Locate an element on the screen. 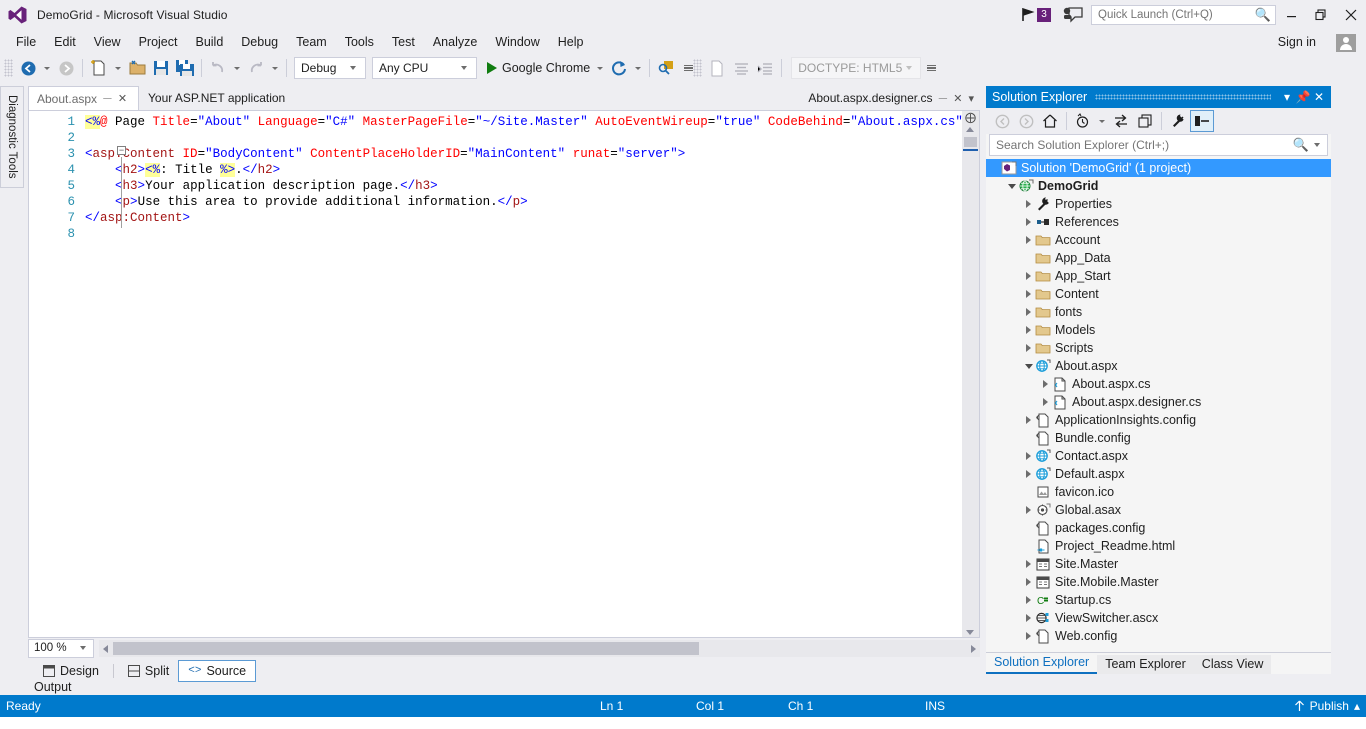 Image resolution: width=1366 pixels, height=729 pixels. quick-launch-field is located at coordinates (1175, 15).